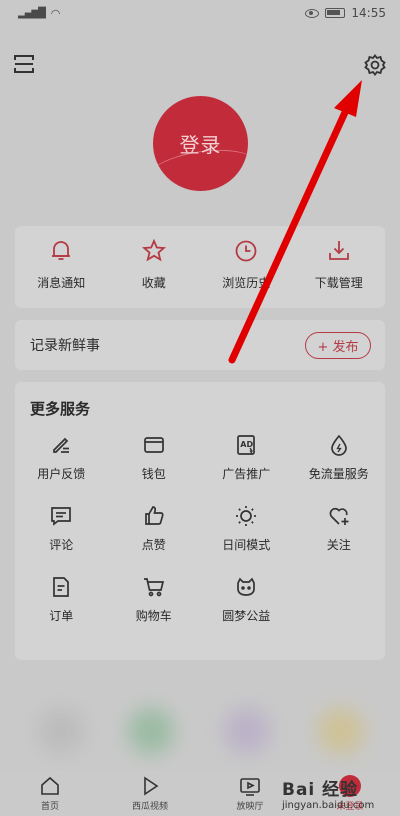 Image resolution: width=400 pixels, height=816 pixels. Describe the element at coordinates (246, 283) in the screenshot. I see `quick-item-label: 浏览历史` at that location.